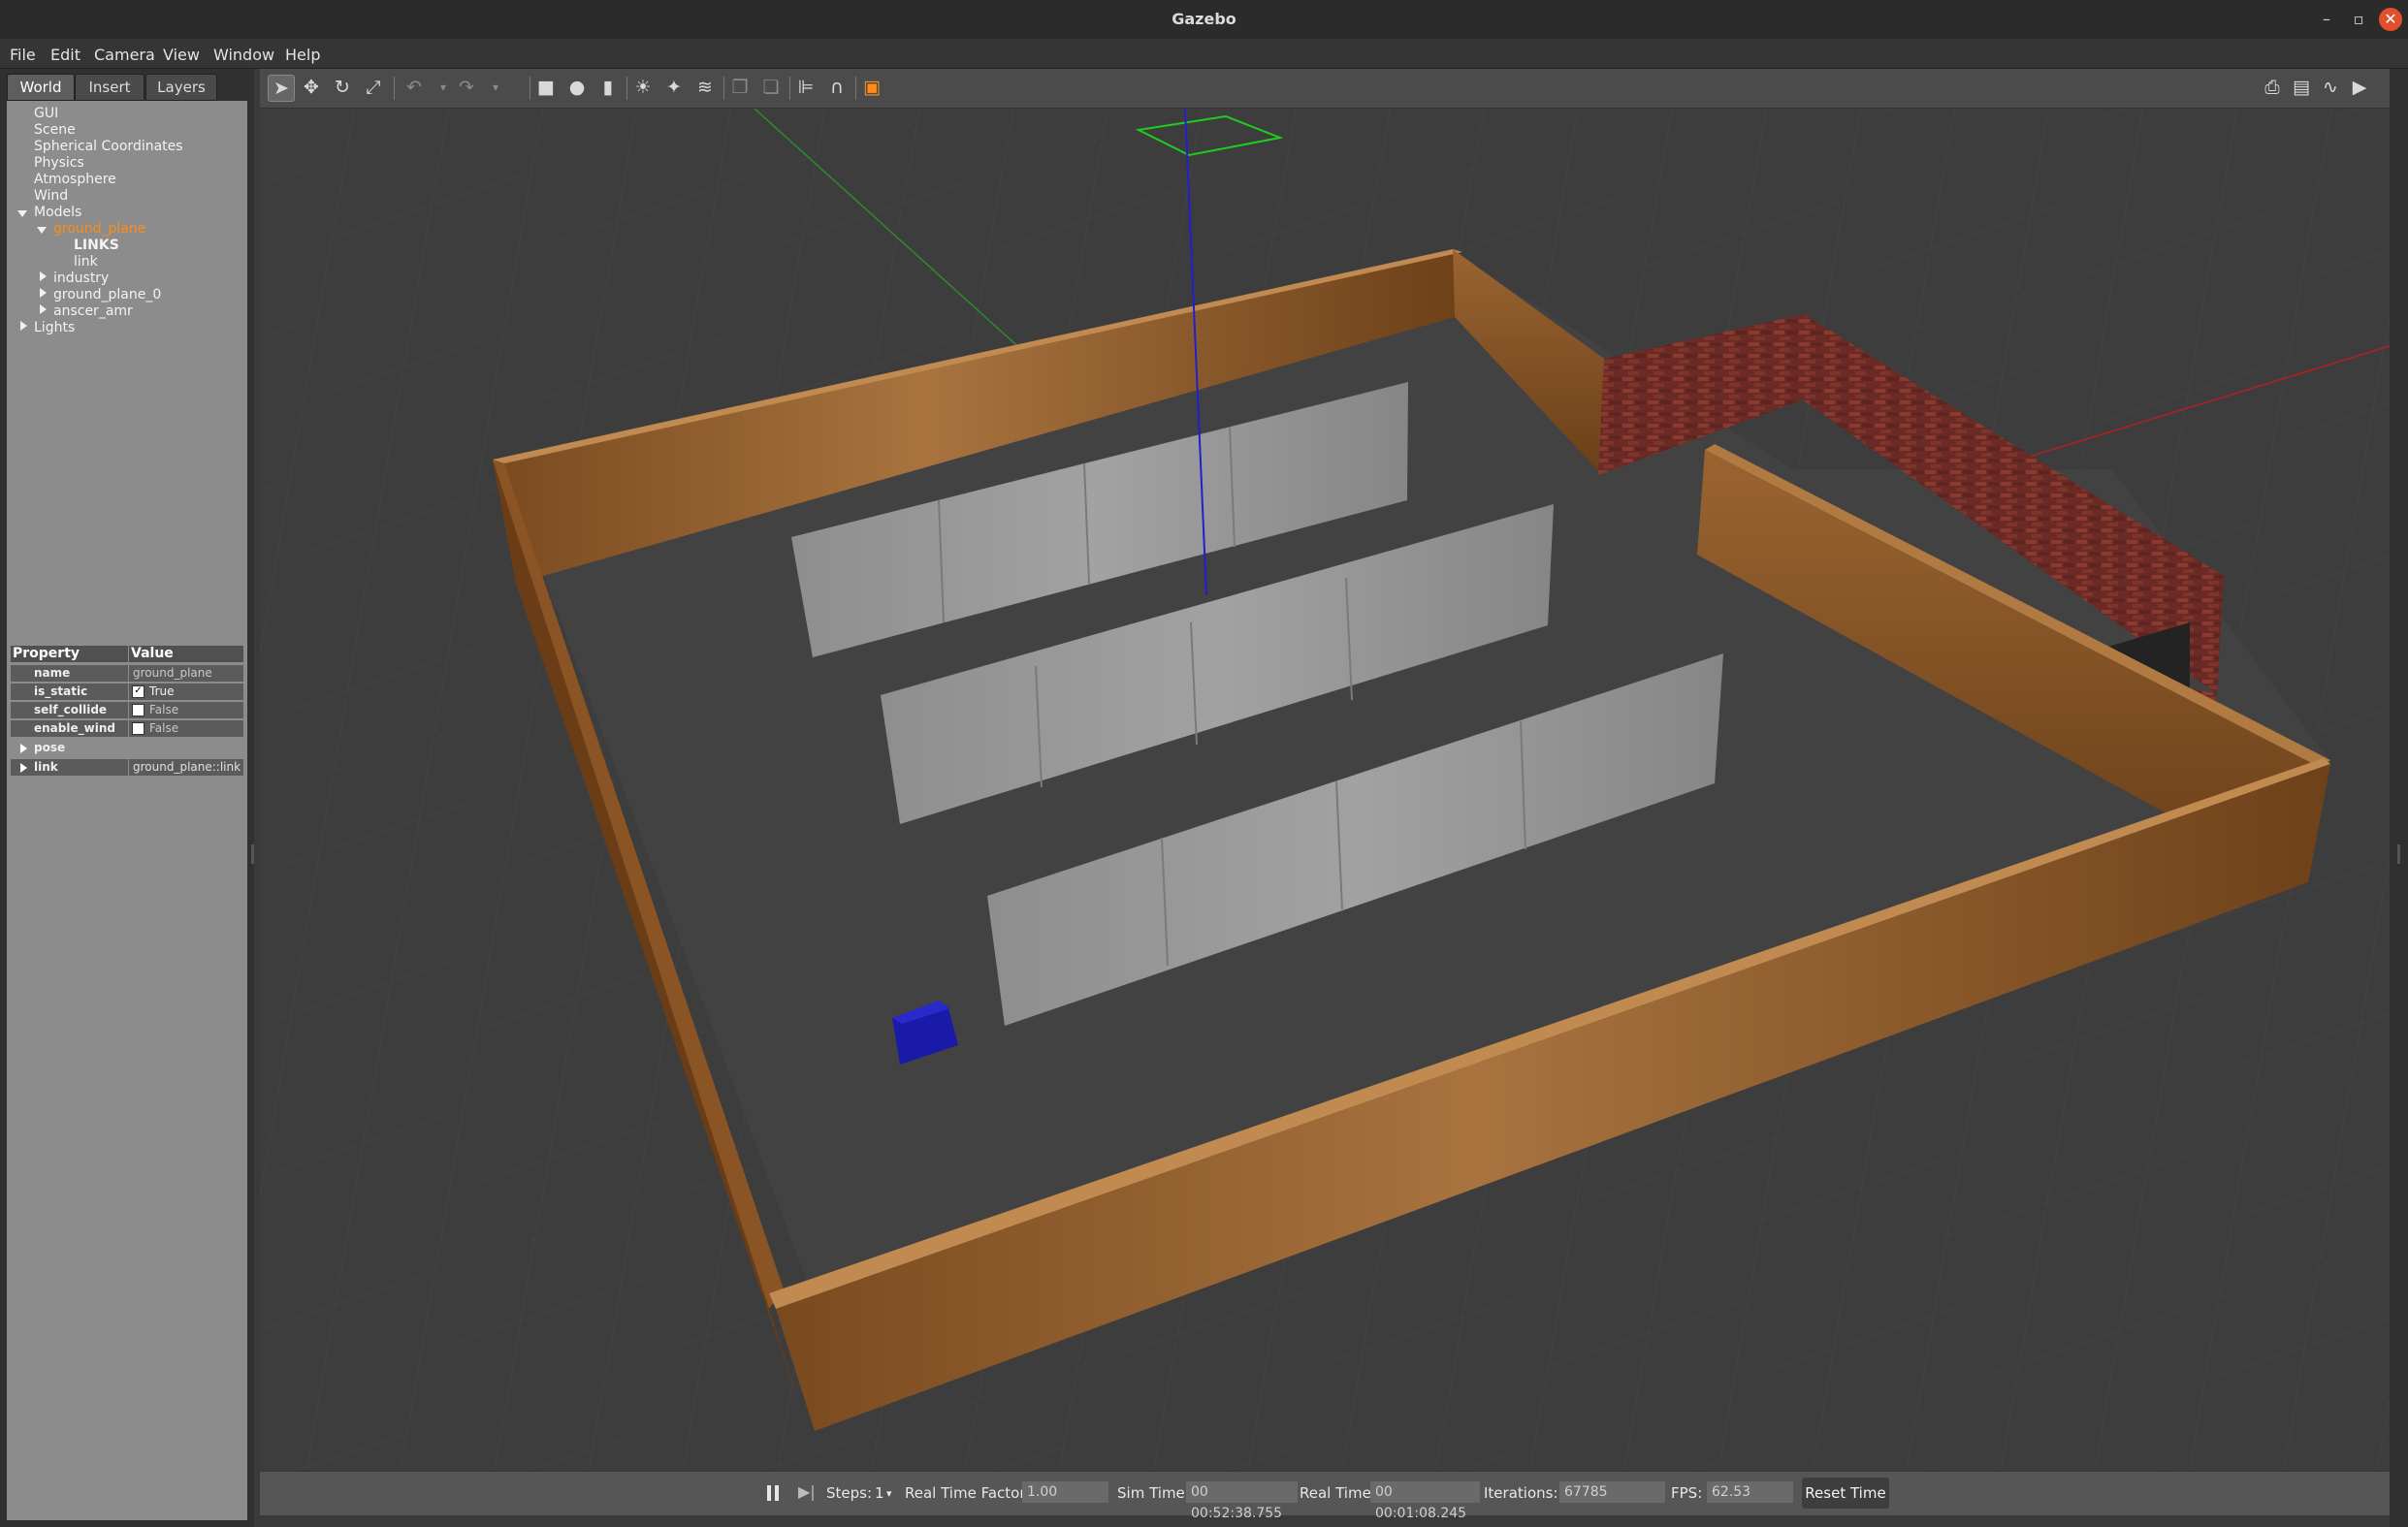 This screenshot has height=1527, width=2408. Describe the element at coordinates (181, 88) in the screenshot. I see `tab-layers: Layers` at that location.